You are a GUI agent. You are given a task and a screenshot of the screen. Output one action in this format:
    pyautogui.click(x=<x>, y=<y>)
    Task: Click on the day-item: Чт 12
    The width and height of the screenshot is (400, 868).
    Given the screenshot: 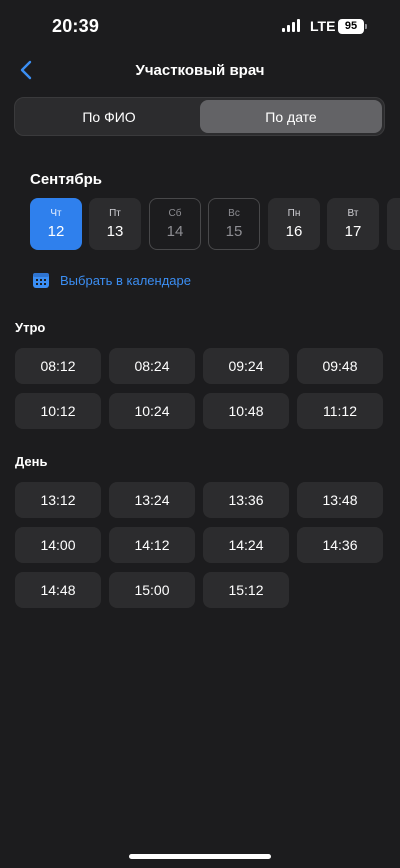 What is the action you would take?
    pyautogui.click(x=56, y=224)
    